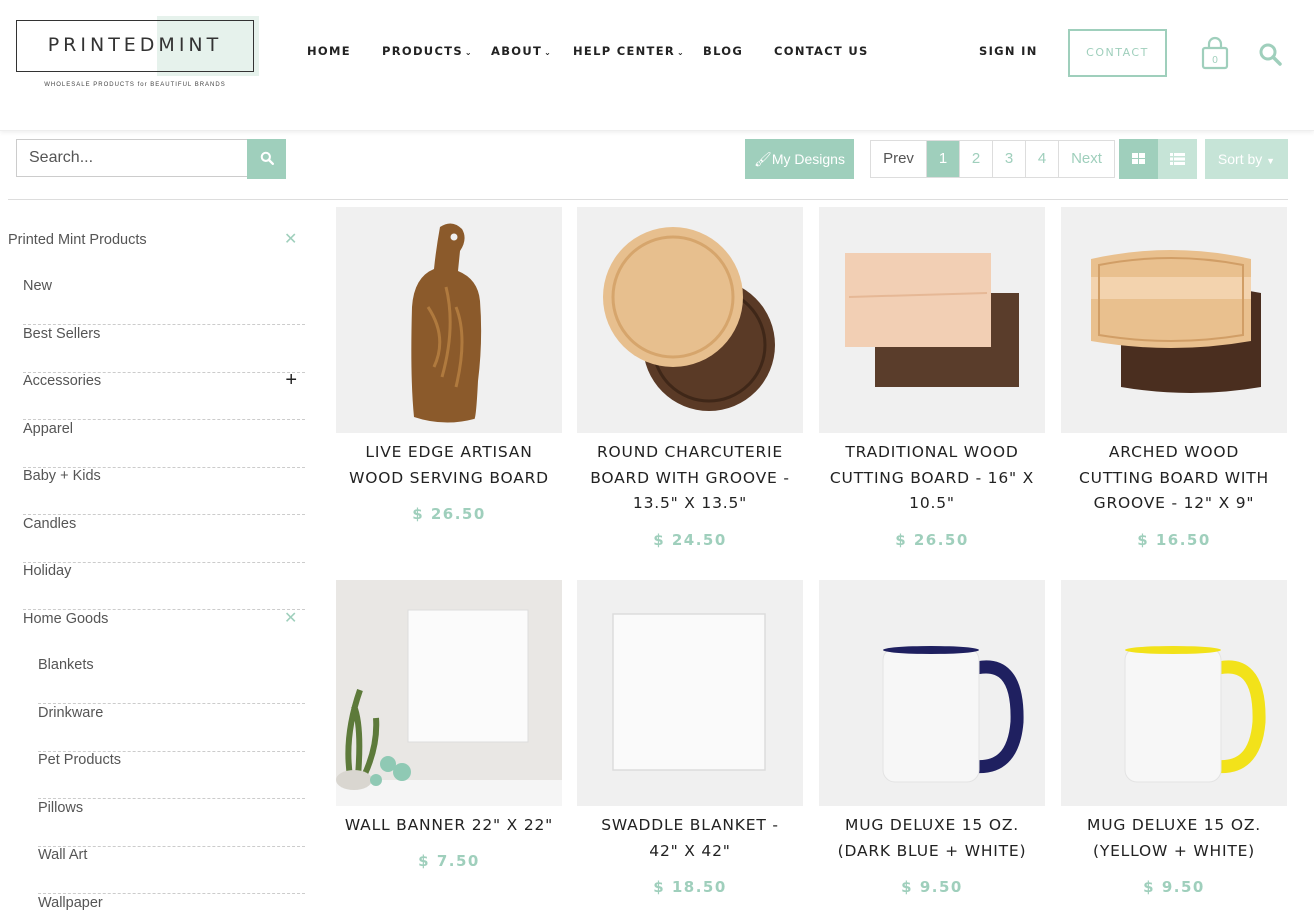 The image size is (1314, 910). Describe the element at coordinates (171, 775) in the screenshot. I see `sidebar-subitem-pet-products: Pet Products` at that location.